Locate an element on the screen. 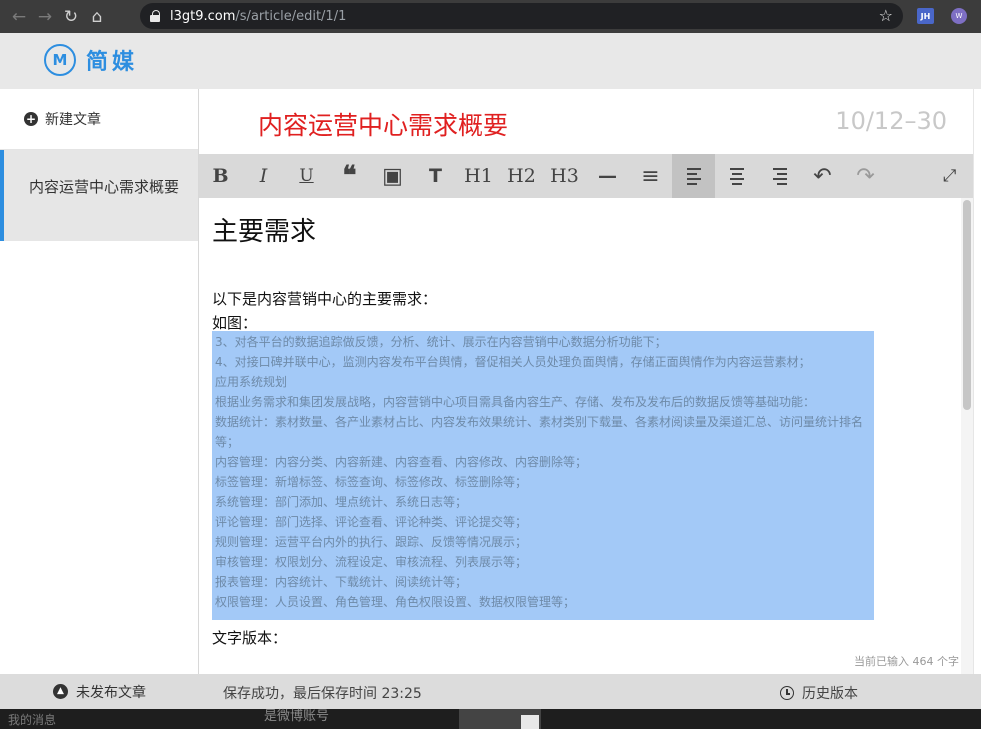 Image resolution: width=981 pixels, height=729 pixels. reload-icon: ↻ is located at coordinates (71, 17).